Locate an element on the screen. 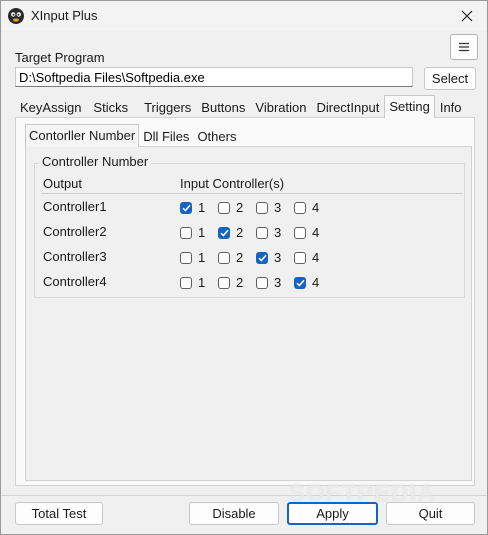 Image resolution: width=488 pixels, height=535 pixels. tab-directinput: DirectInput is located at coordinates (347, 107).